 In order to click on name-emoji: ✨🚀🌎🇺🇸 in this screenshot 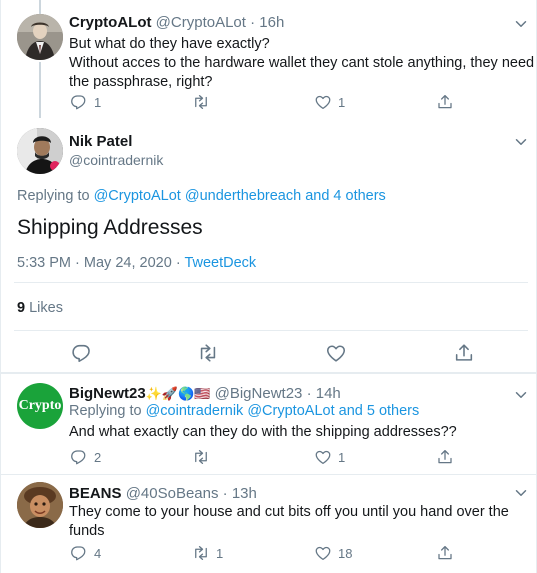, I will do `click(178, 393)`.